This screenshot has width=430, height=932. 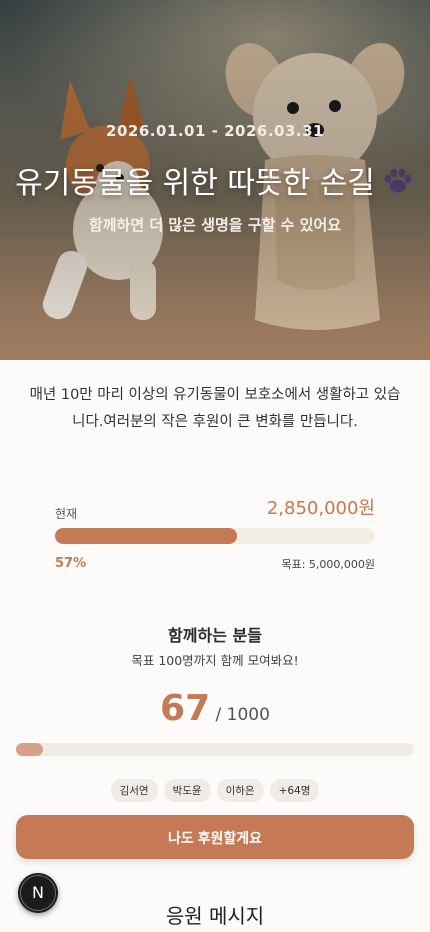 What do you see at coordinates (398, 180) in the screenshot?
I see `paw-icon` at bounding box center [398, 180].